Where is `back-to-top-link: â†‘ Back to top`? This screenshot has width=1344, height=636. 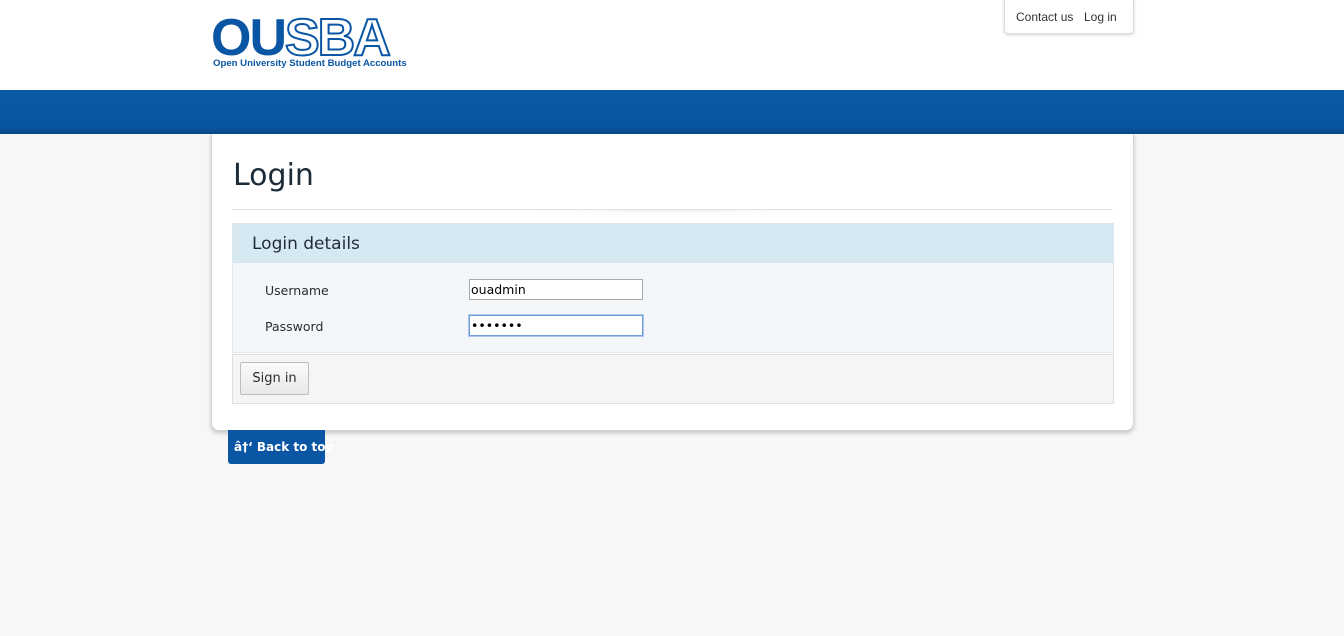 back-to-top-link: â†‘ Back to top is located at coordinates (281, 447).